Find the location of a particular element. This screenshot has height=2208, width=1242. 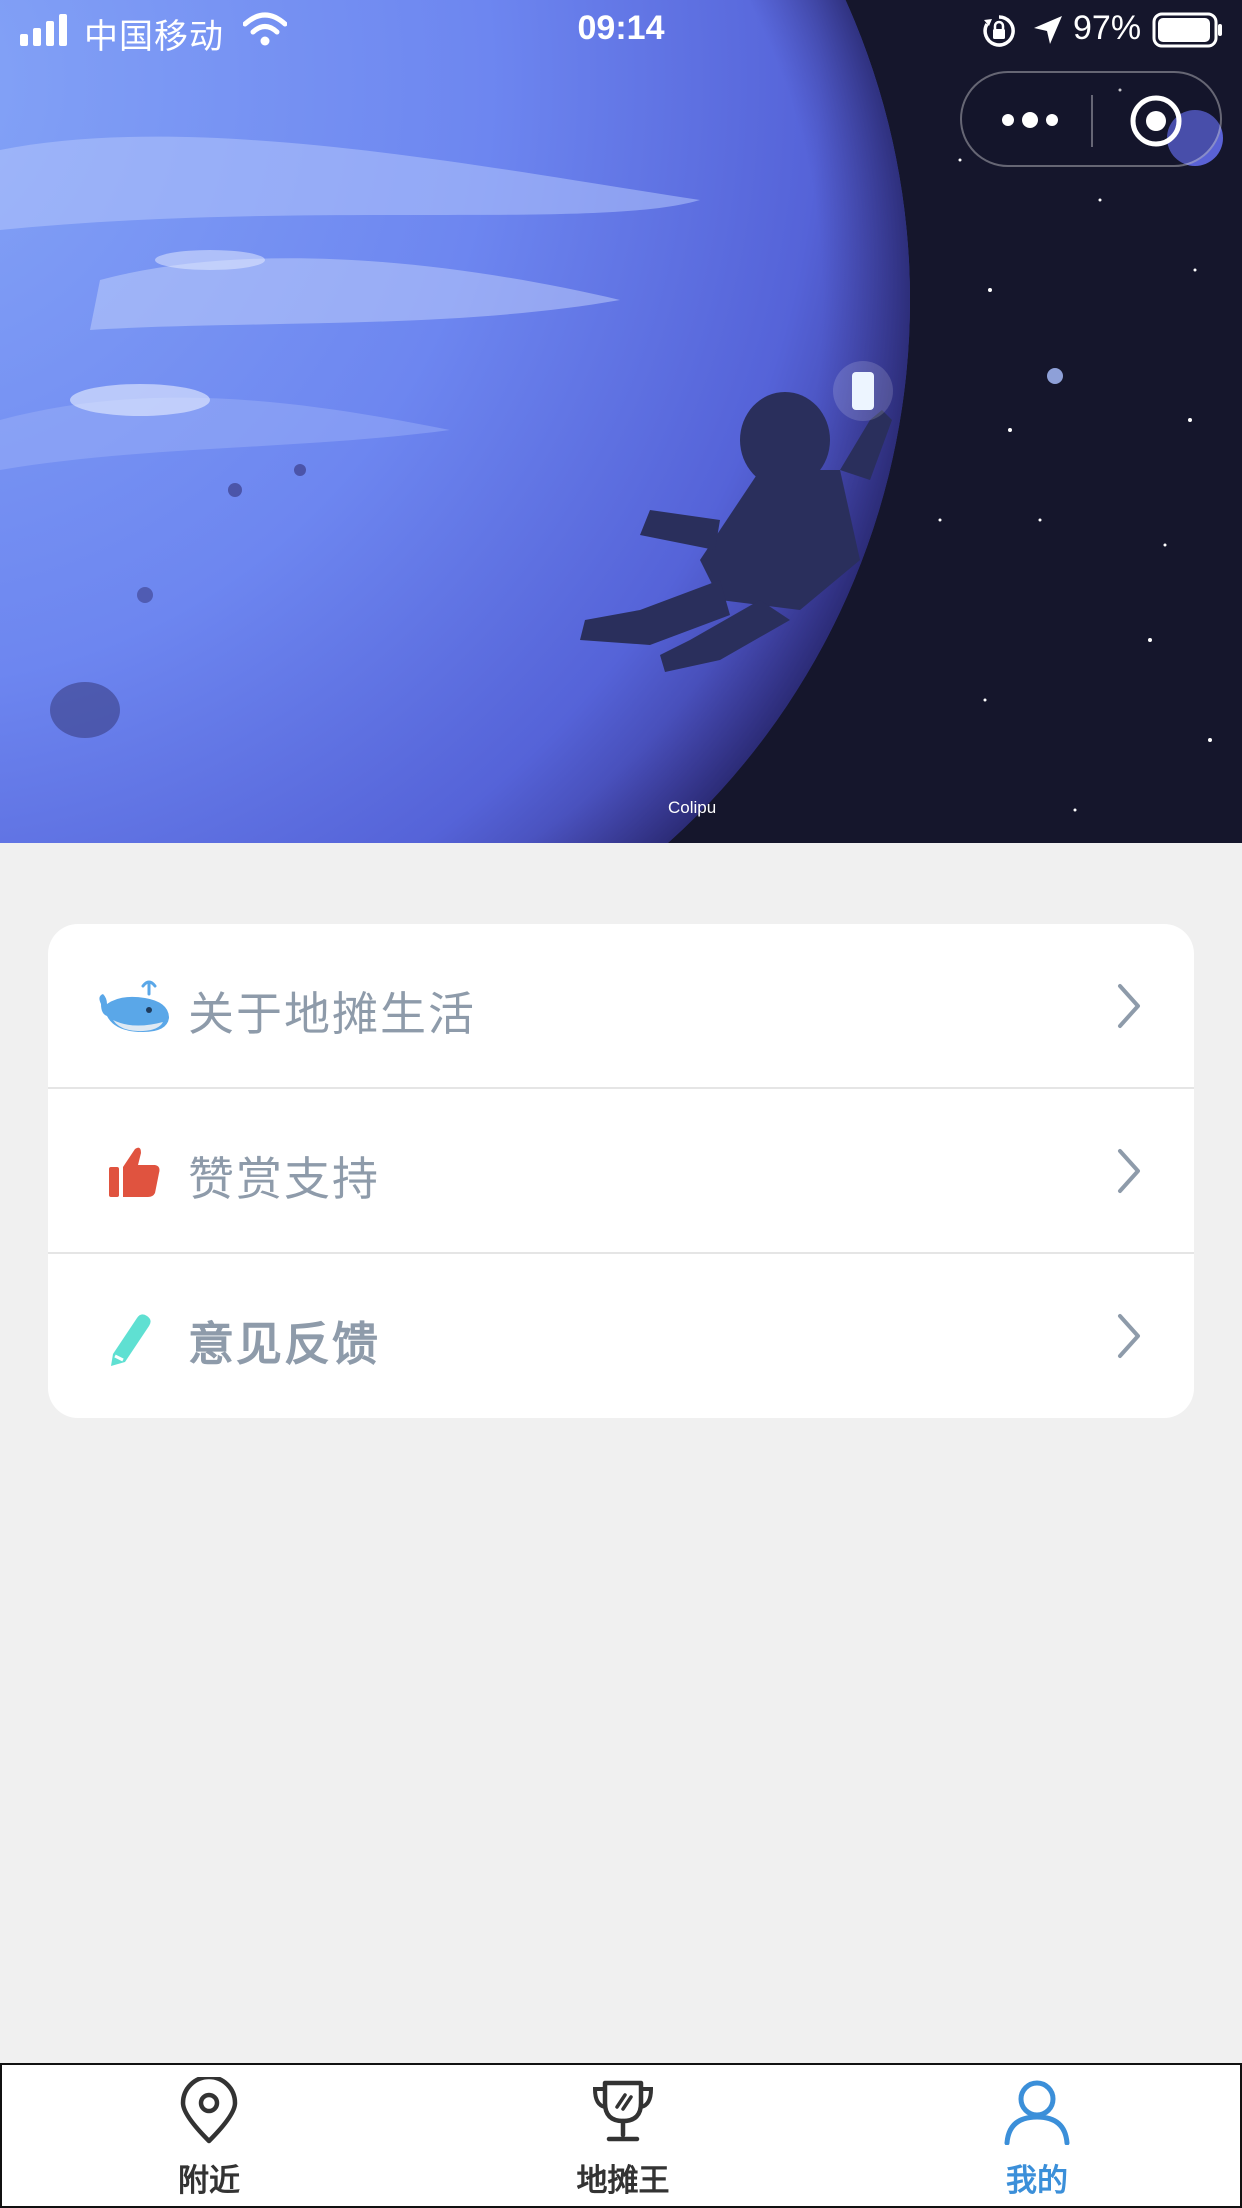

status-bar: 中国移动 09:14 97% is located at coordinates (621, 31).